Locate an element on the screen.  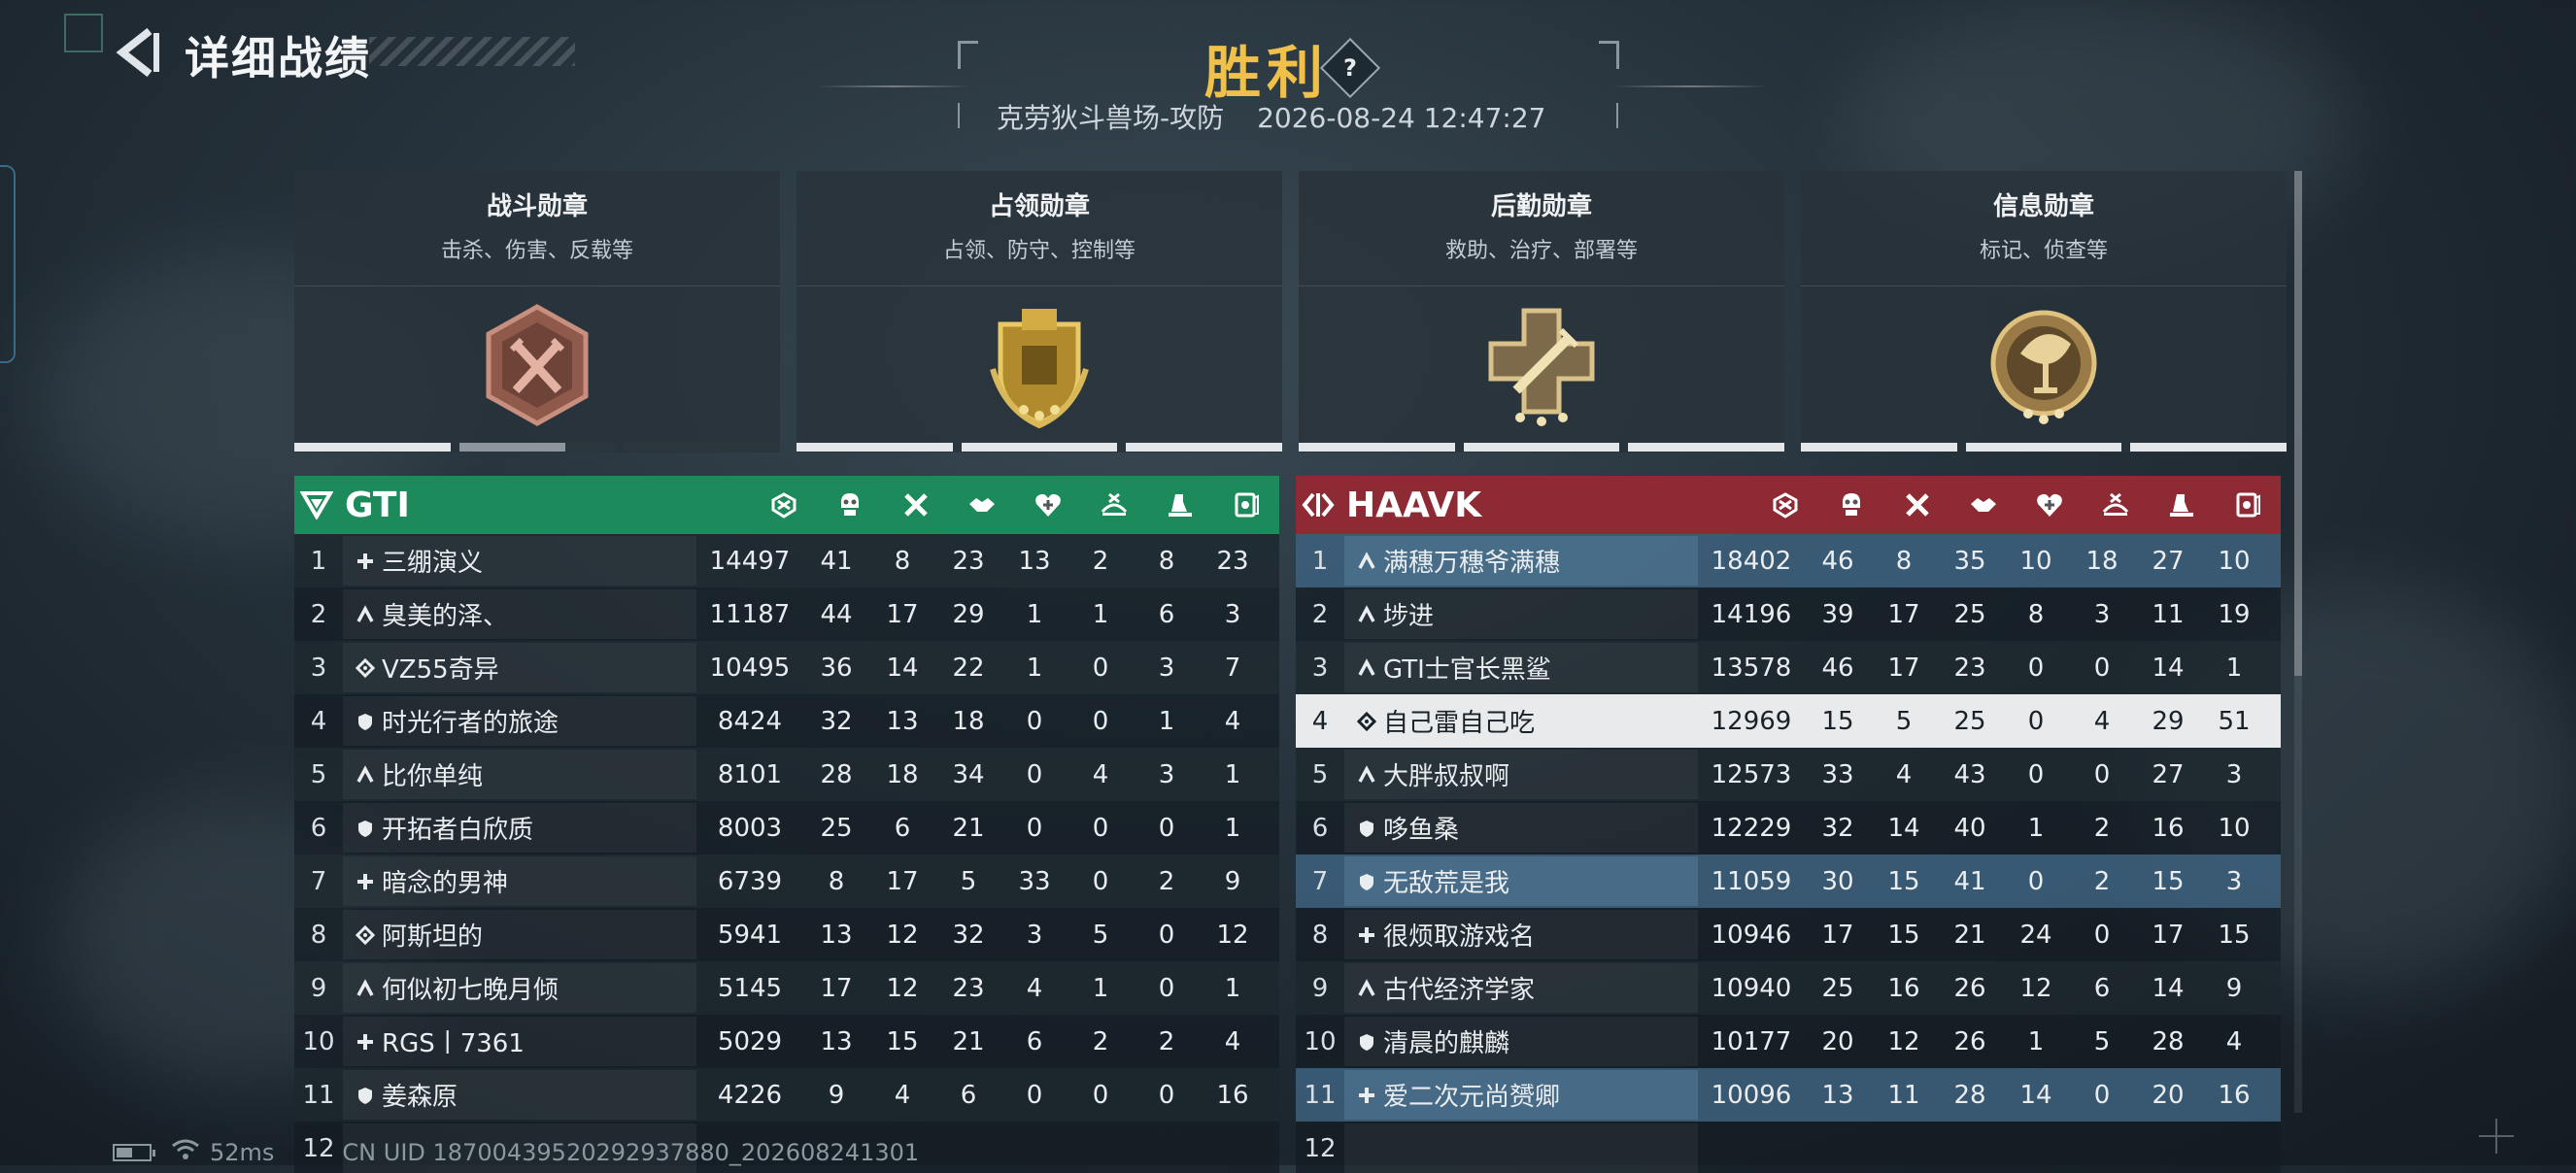
player-score: 6739 is located at coordinates (750, 881).